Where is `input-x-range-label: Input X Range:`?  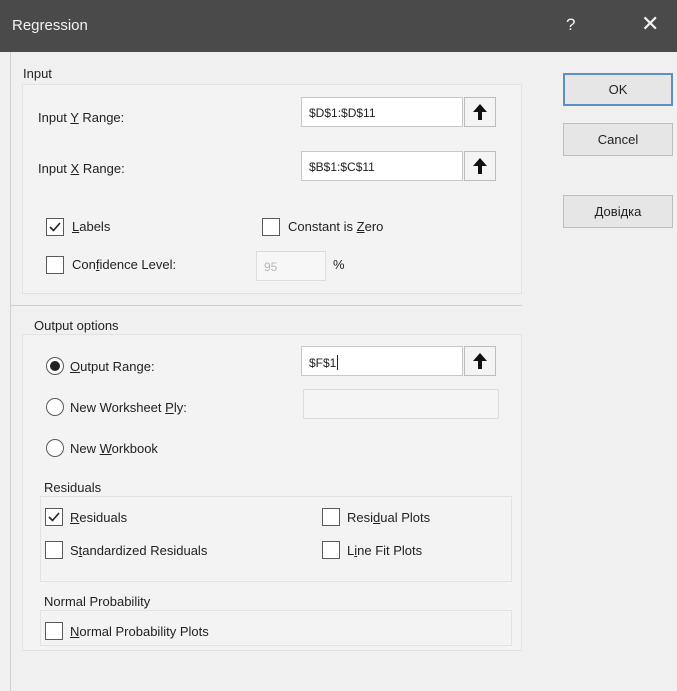 input-x-range-label: Input X Range: is located at coordinates (81, 168).